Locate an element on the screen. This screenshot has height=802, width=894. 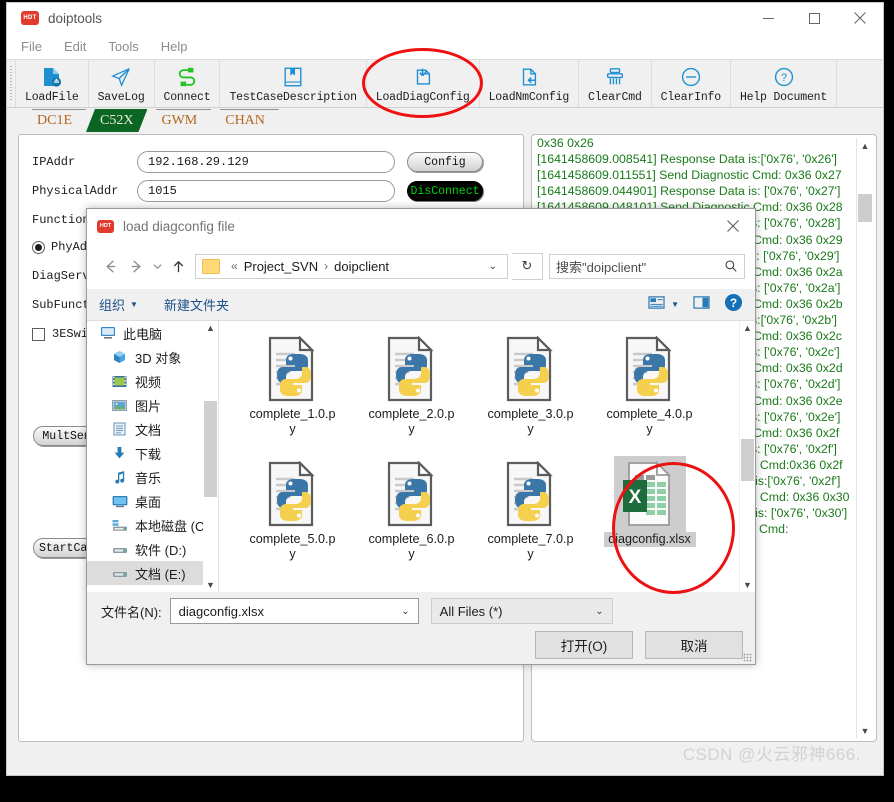
toolbar-button-clearcmd: ClearCmd is located at coordinates (615, 83).